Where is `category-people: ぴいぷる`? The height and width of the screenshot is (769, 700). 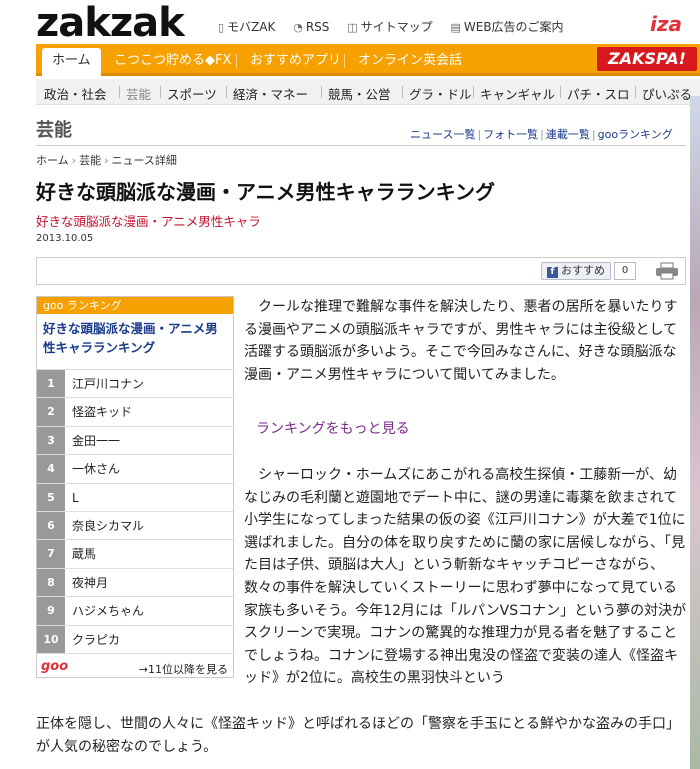
category-people: ぴいぷる is located at coordinates (667, 93).